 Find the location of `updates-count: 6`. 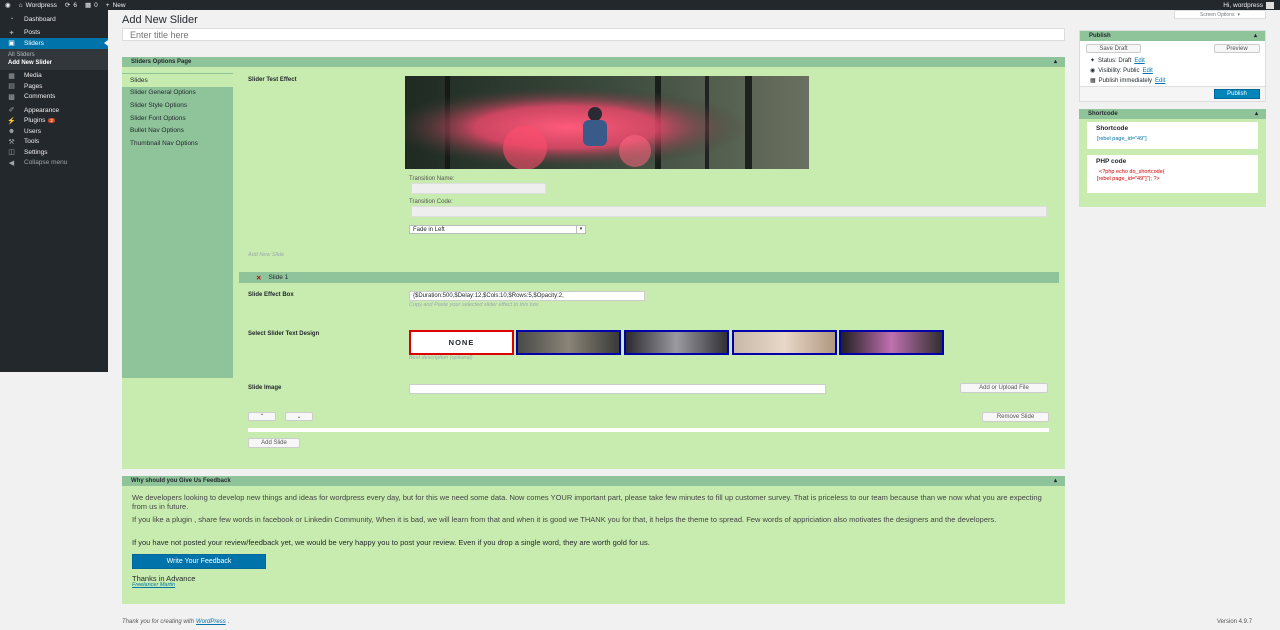

updates-count: 6 is located at coordinates (75, 5).